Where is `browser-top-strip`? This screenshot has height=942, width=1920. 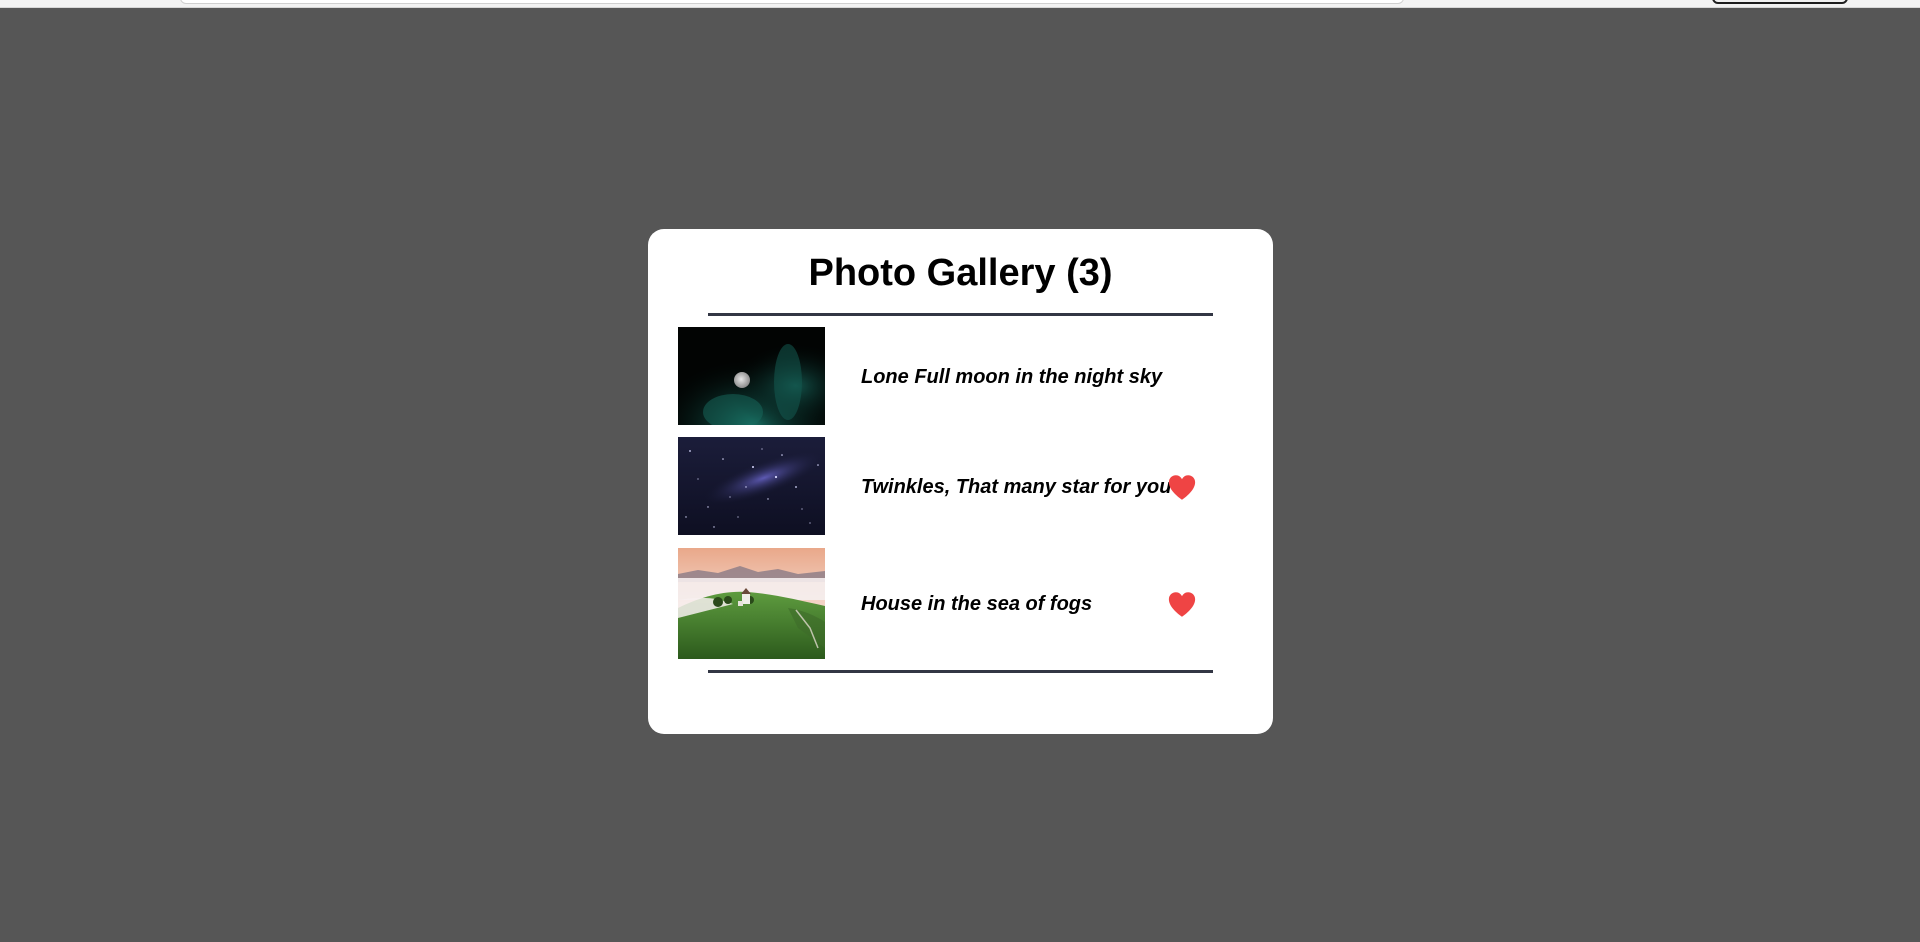 browser-top-strip is located at coordinates (960, 4).